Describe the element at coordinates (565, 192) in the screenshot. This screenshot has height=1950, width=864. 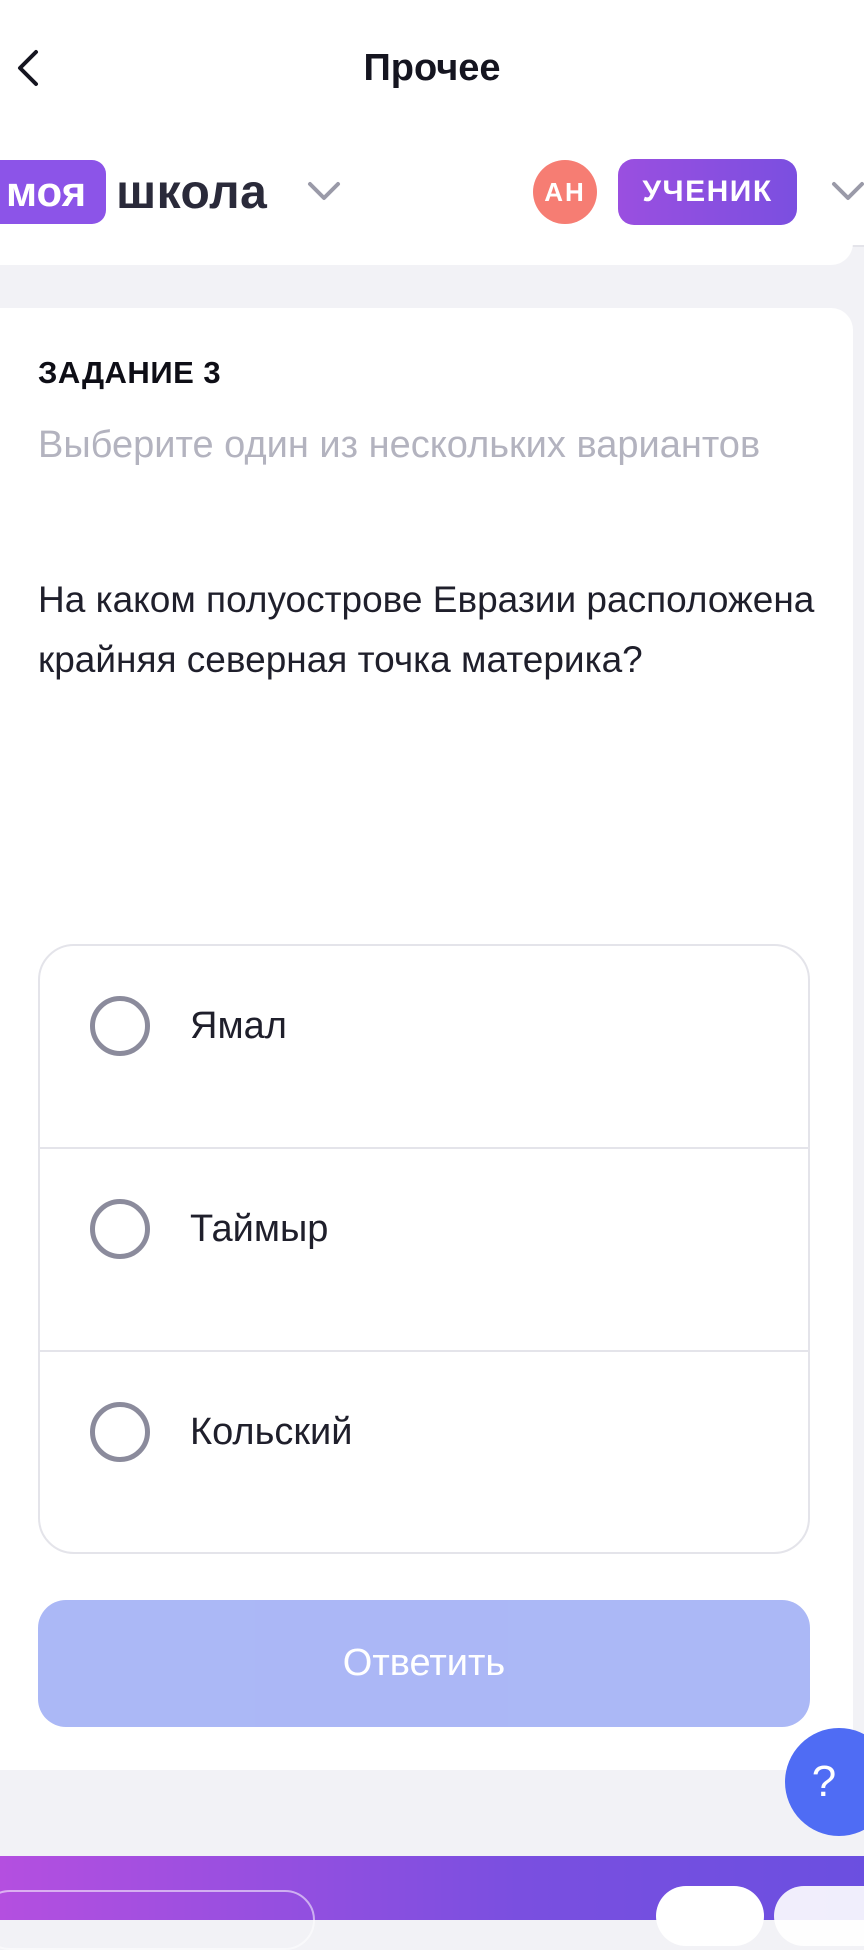
I see `avatar: АН` at that location.